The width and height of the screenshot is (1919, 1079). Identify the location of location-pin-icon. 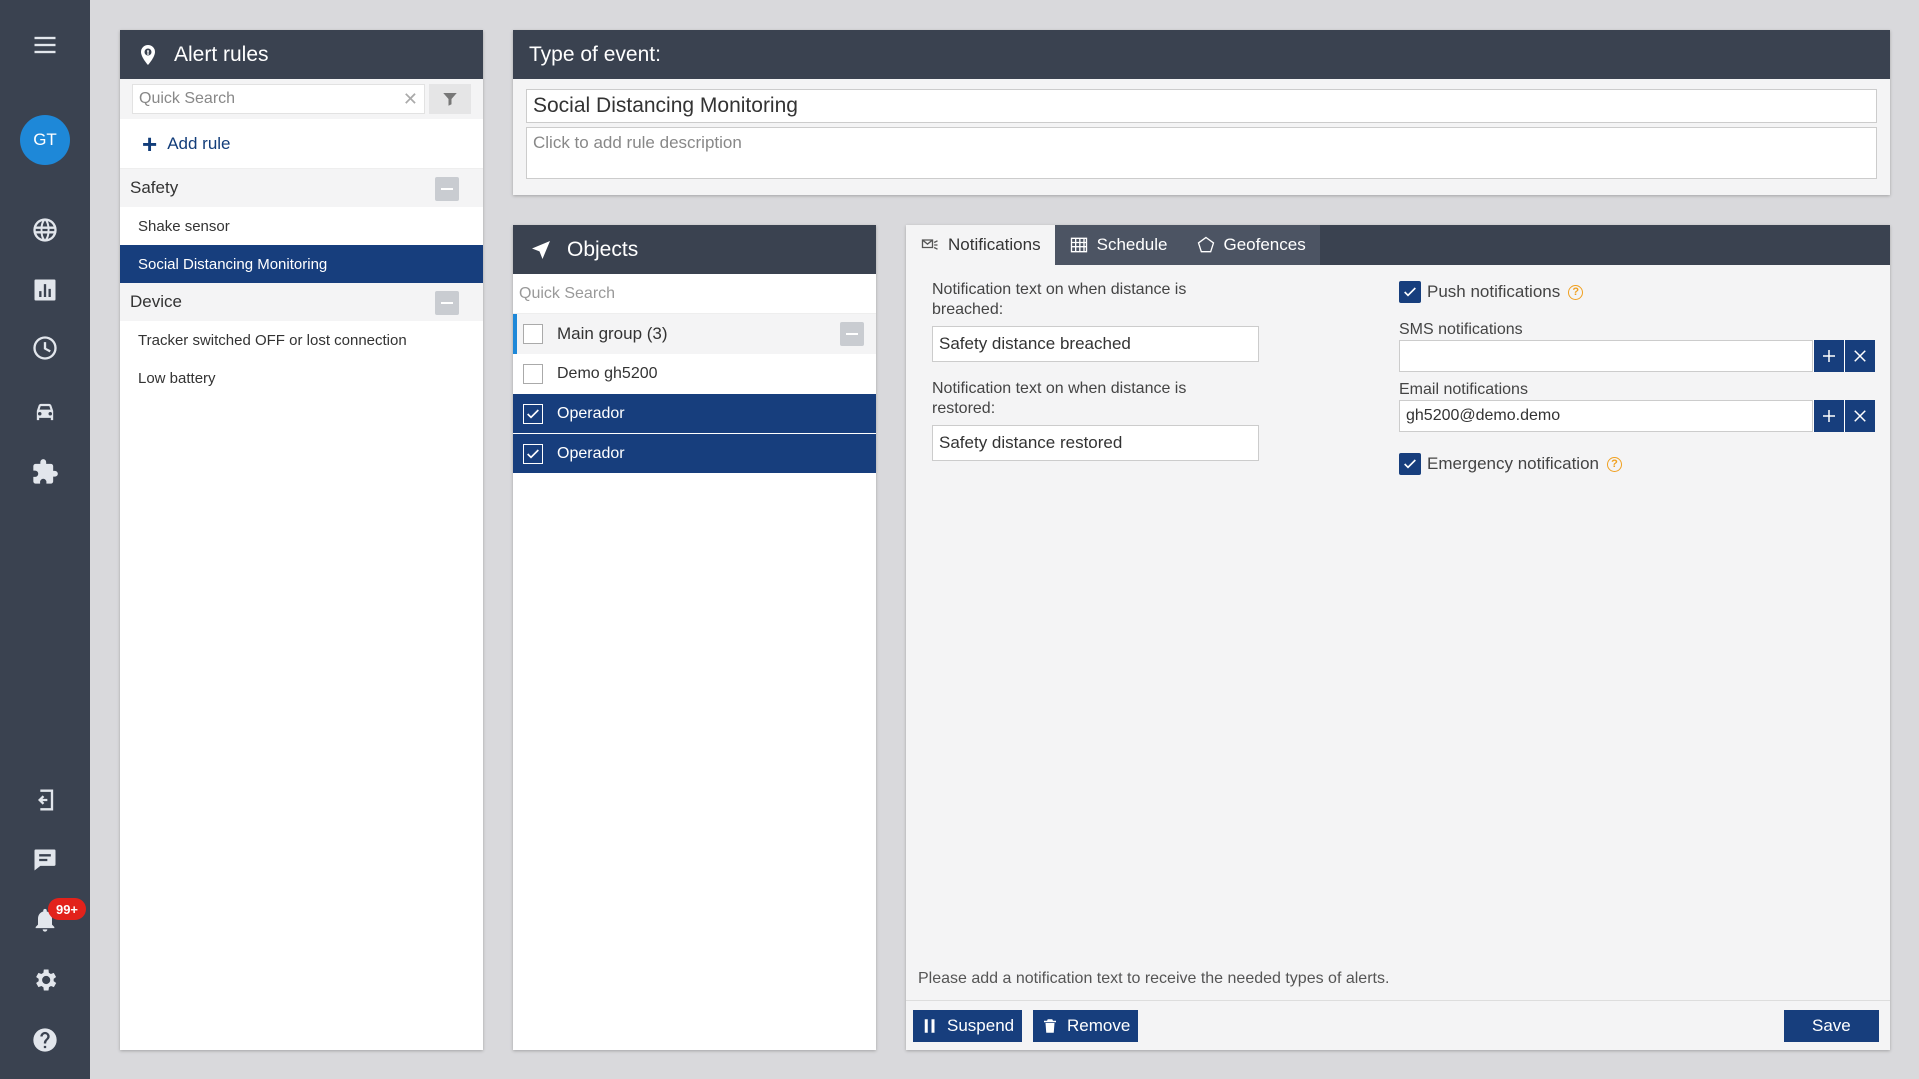
(148, 54).